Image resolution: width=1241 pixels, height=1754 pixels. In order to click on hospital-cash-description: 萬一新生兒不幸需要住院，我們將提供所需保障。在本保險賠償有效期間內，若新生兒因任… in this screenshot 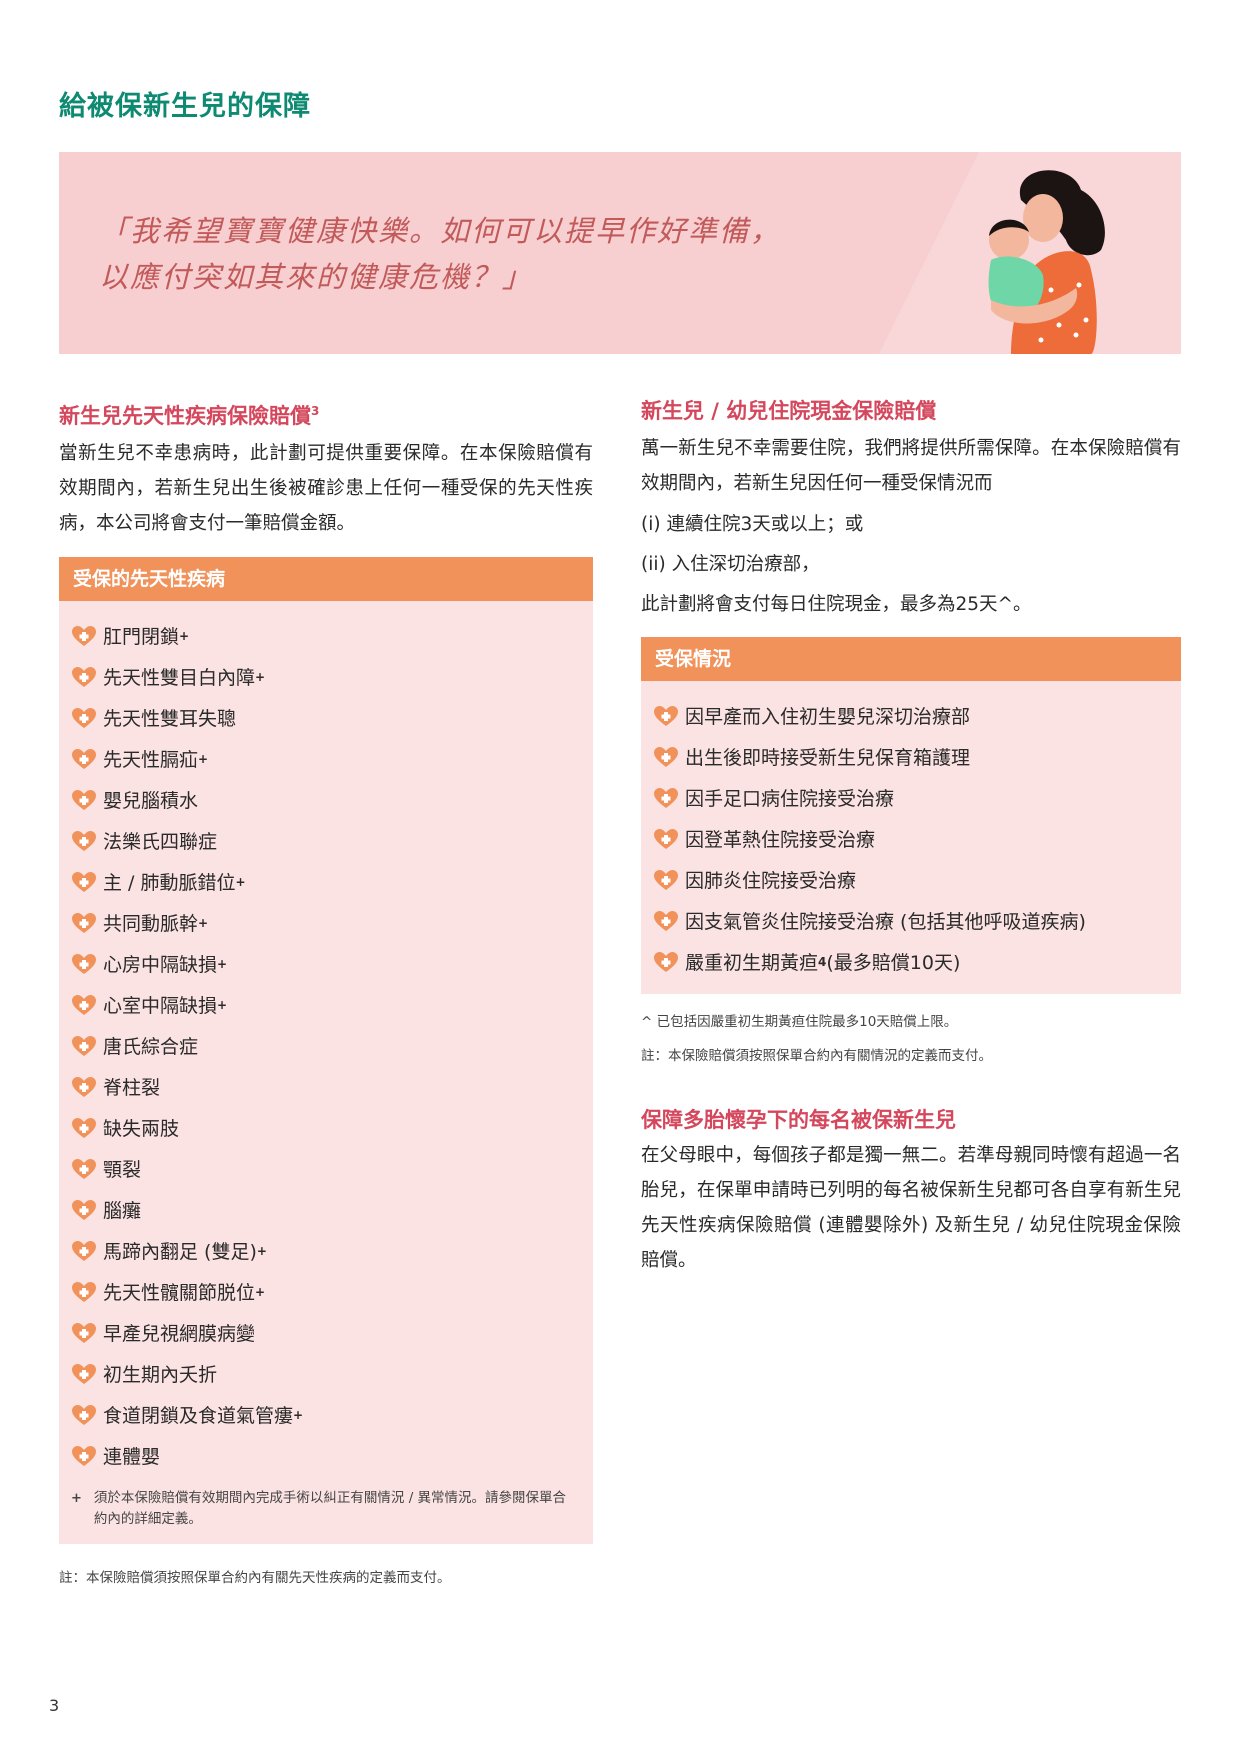, I will do `click(911, 466)`.